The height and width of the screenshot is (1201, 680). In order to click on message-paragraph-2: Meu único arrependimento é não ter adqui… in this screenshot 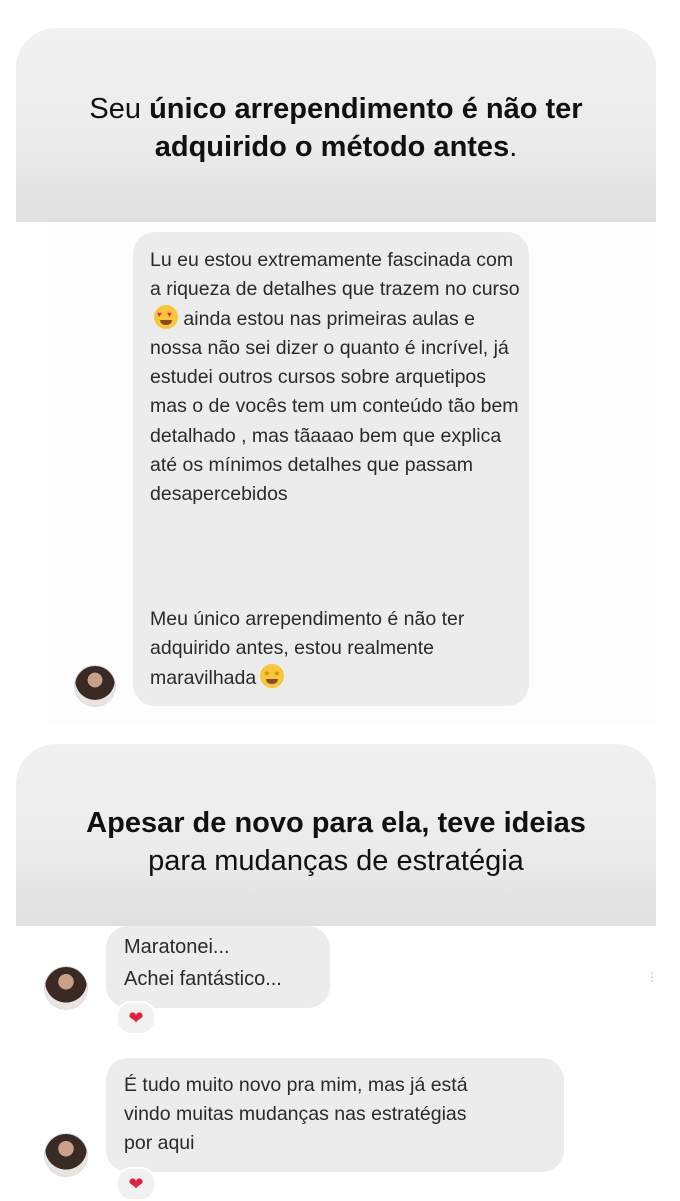, I will do `click(335, 649)`.